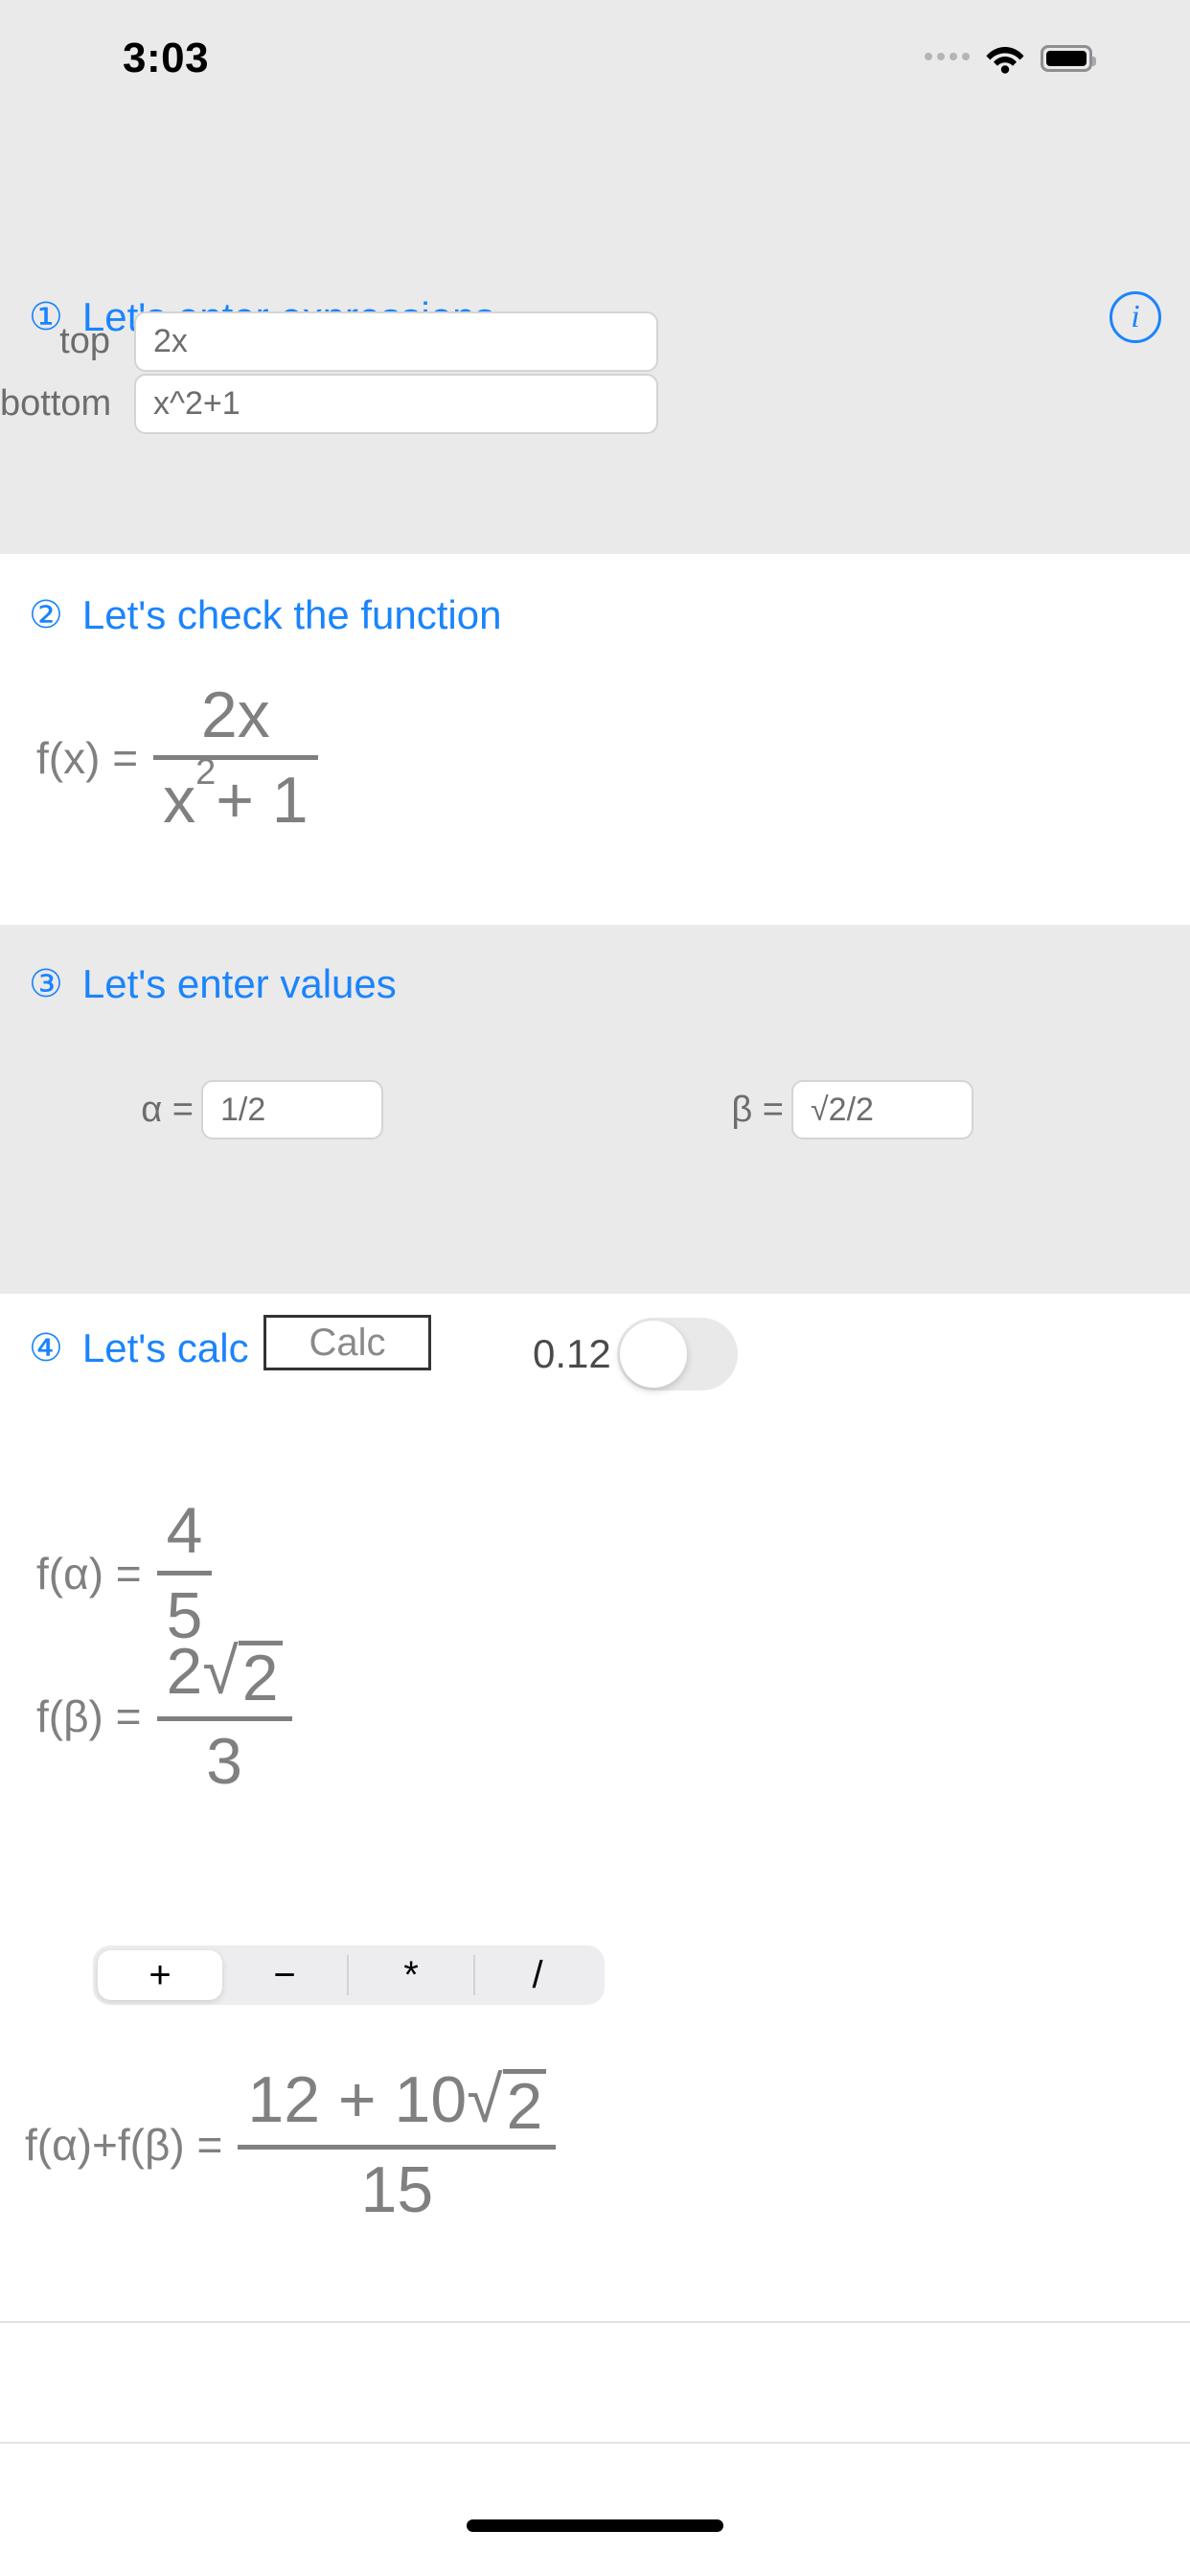  What do you see at coordinates (89, 1716) in the screenshot?
I see `result-f-beta-lhs: f(β) =` at bounding box center [89, 1716].